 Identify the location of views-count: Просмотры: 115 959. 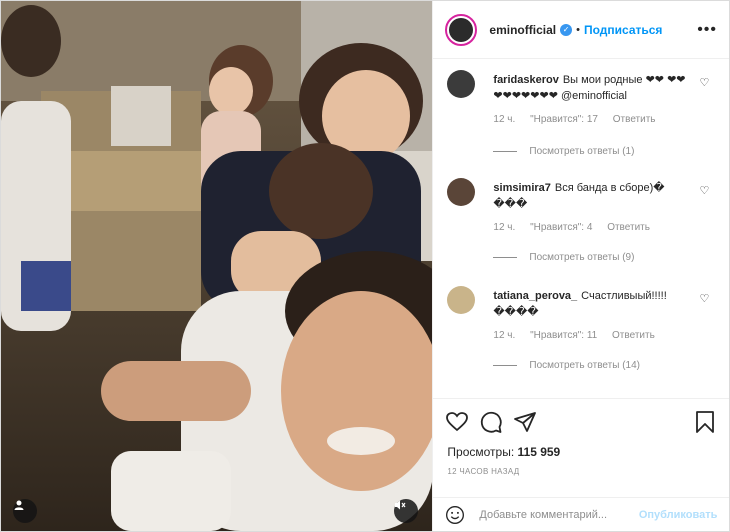
(581, 452).